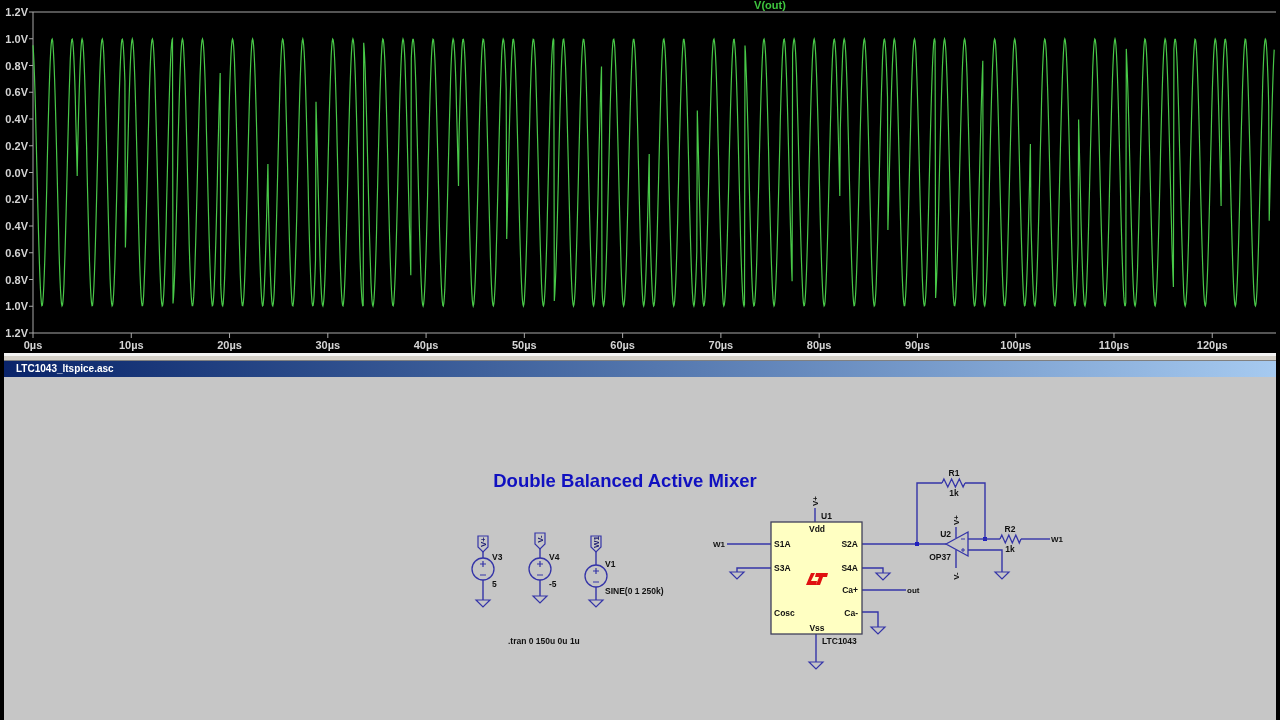  I want to click on x-axis-label: 60µs, so click(622, 345).